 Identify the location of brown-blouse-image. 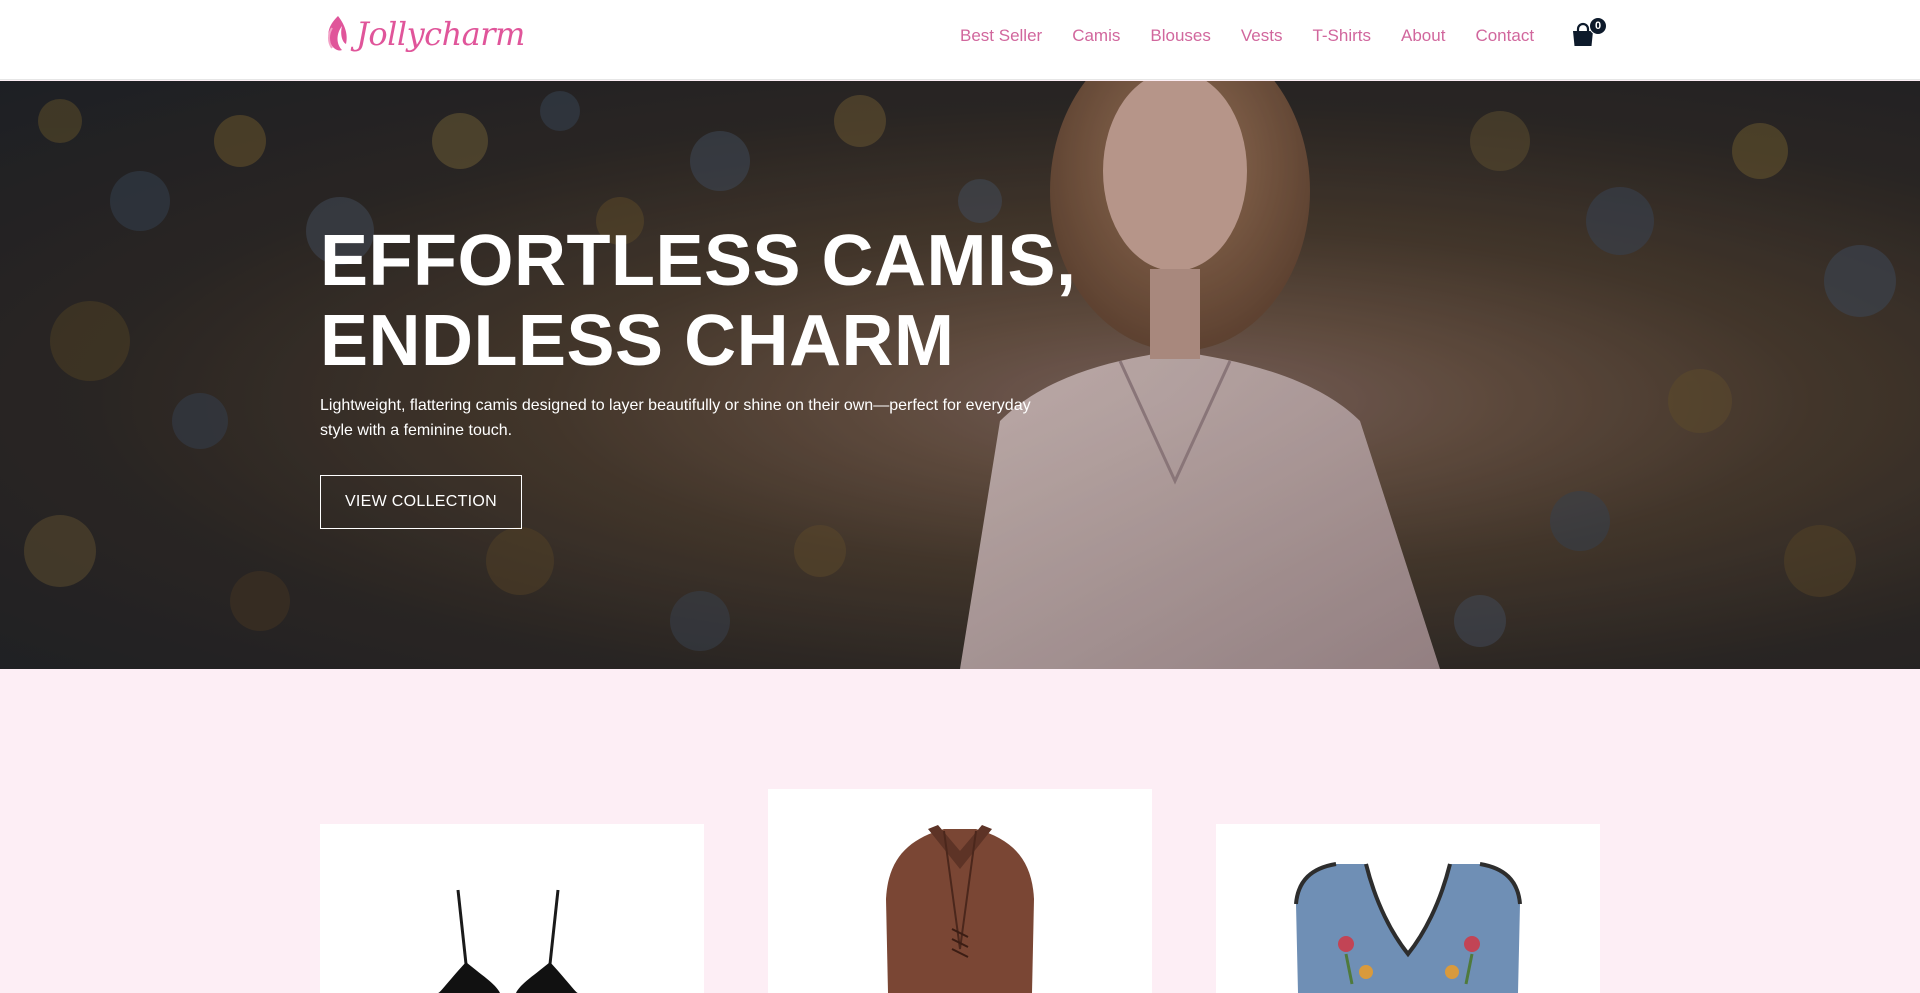
(960, 909).